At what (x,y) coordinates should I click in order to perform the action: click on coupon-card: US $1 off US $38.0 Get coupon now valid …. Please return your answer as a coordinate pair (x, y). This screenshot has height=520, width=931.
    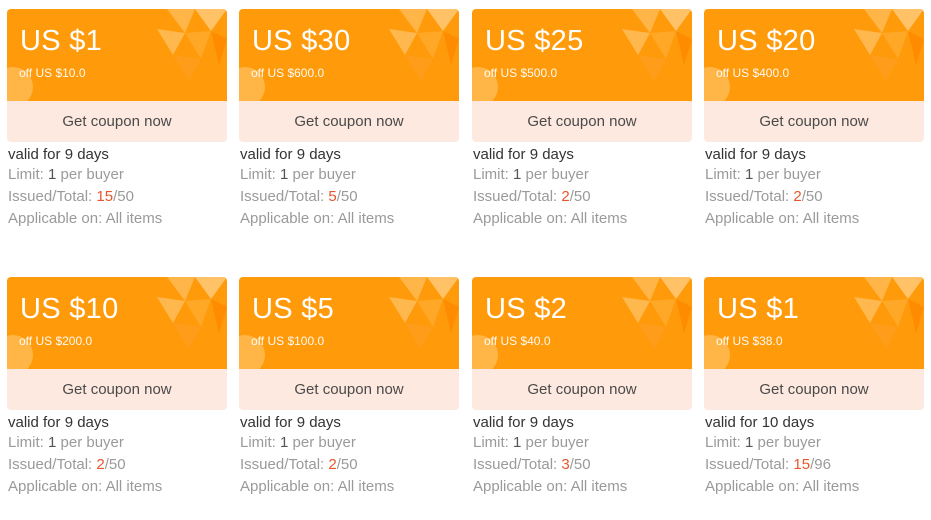
    Looking at the image, I should click on (814, 387).